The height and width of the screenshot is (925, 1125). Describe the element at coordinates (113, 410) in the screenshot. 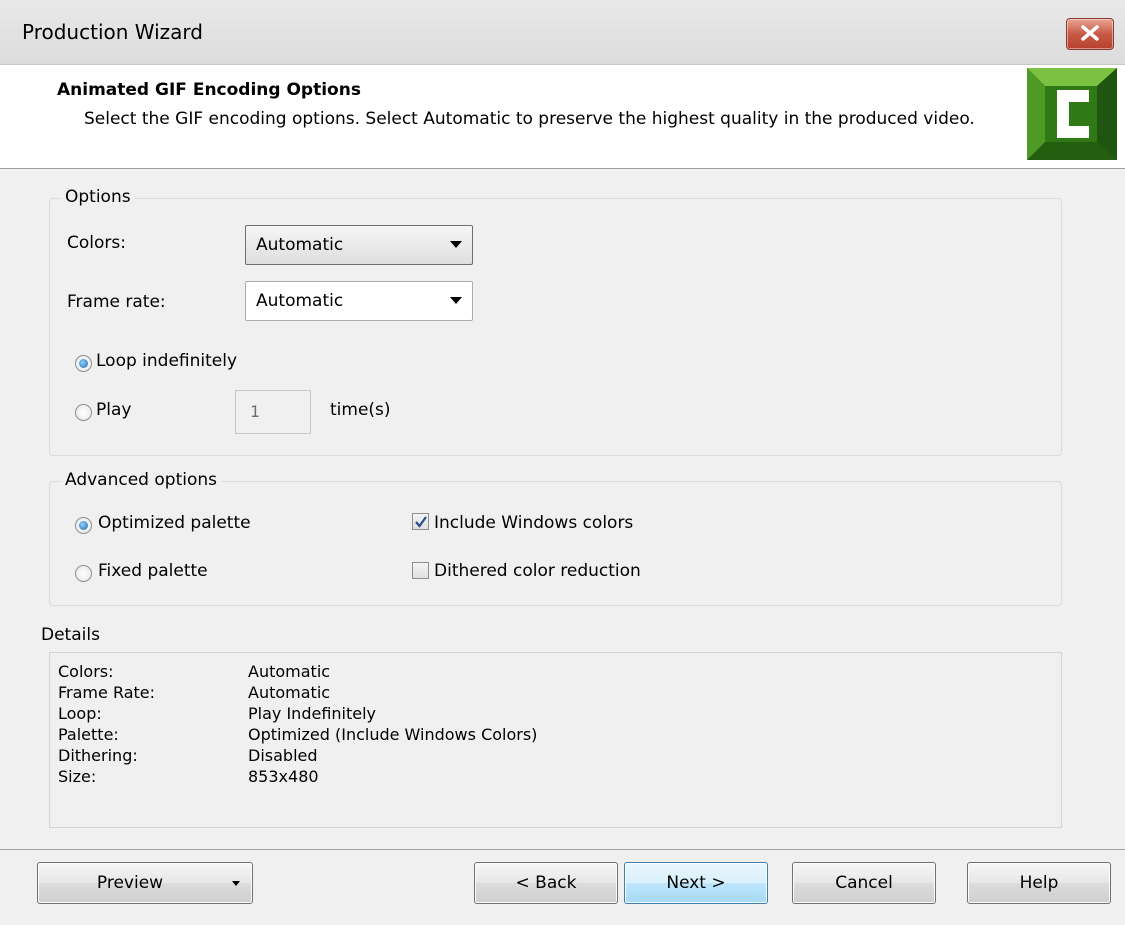

I see `play-label: Play` at that location.